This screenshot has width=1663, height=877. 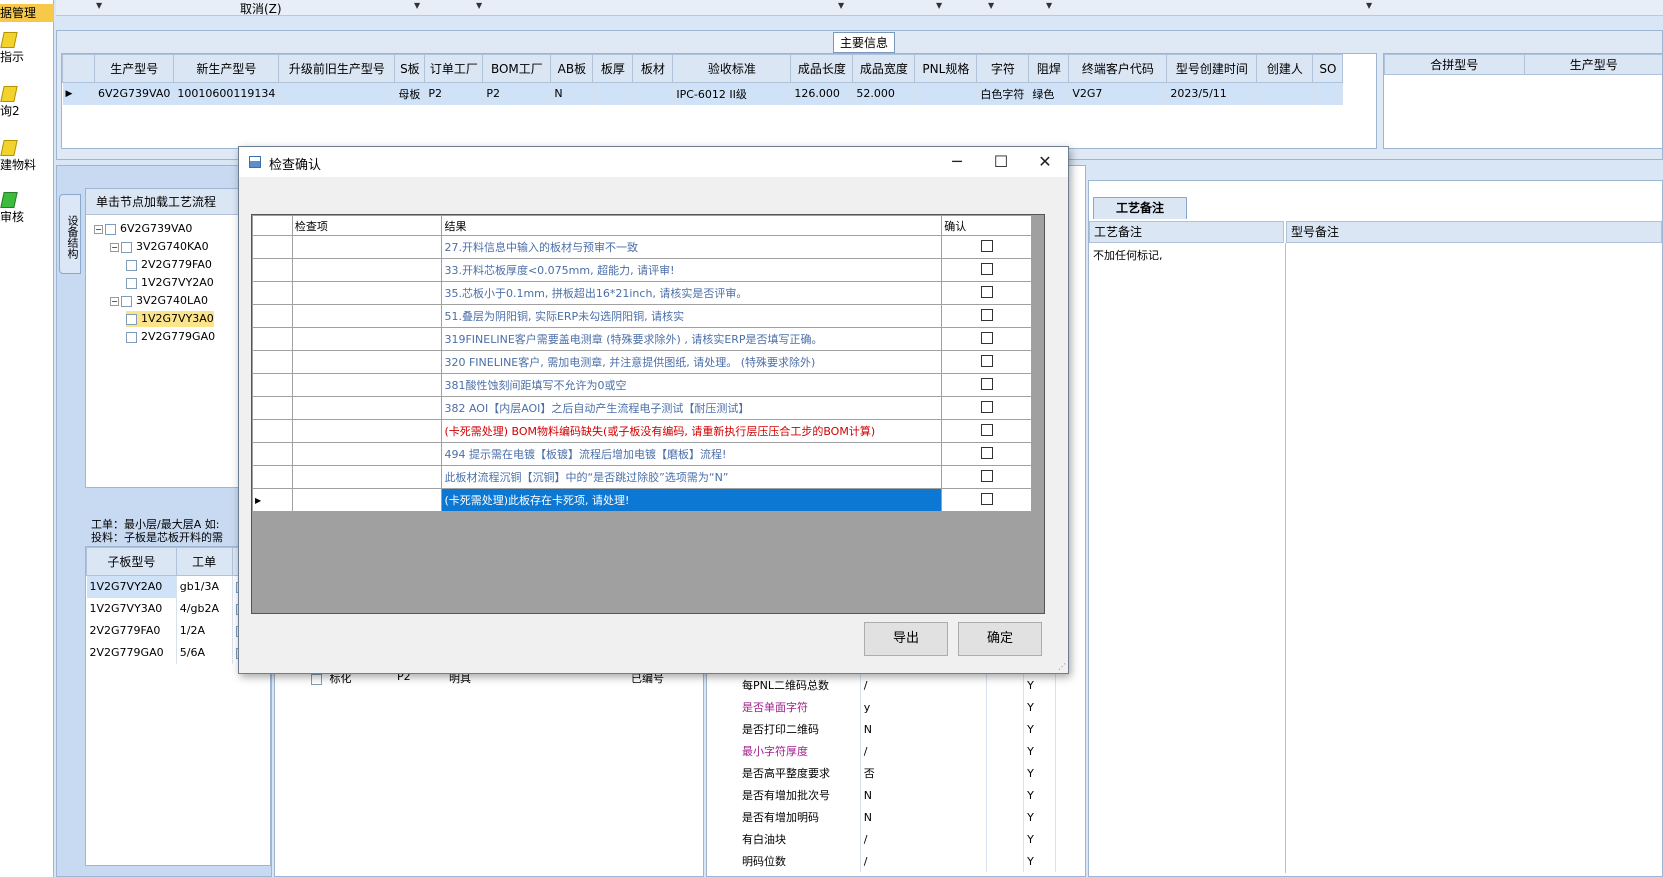 I want to click on table-cell: 2023/5/11, so click(x=1212, y=93).